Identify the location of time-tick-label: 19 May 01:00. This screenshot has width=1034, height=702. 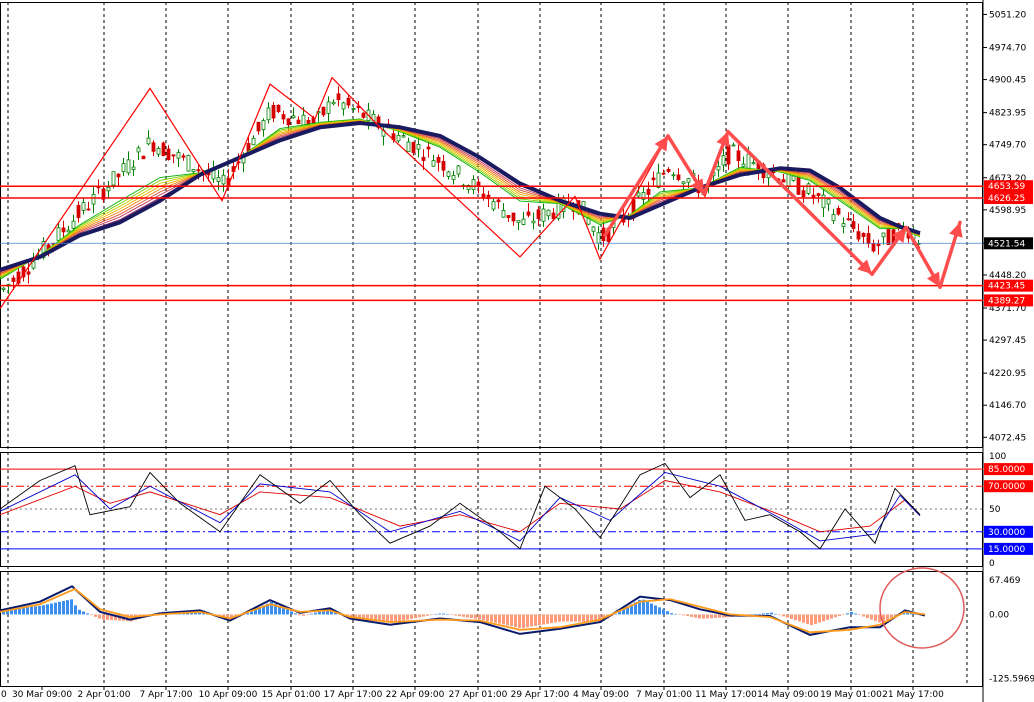
(851, 695).